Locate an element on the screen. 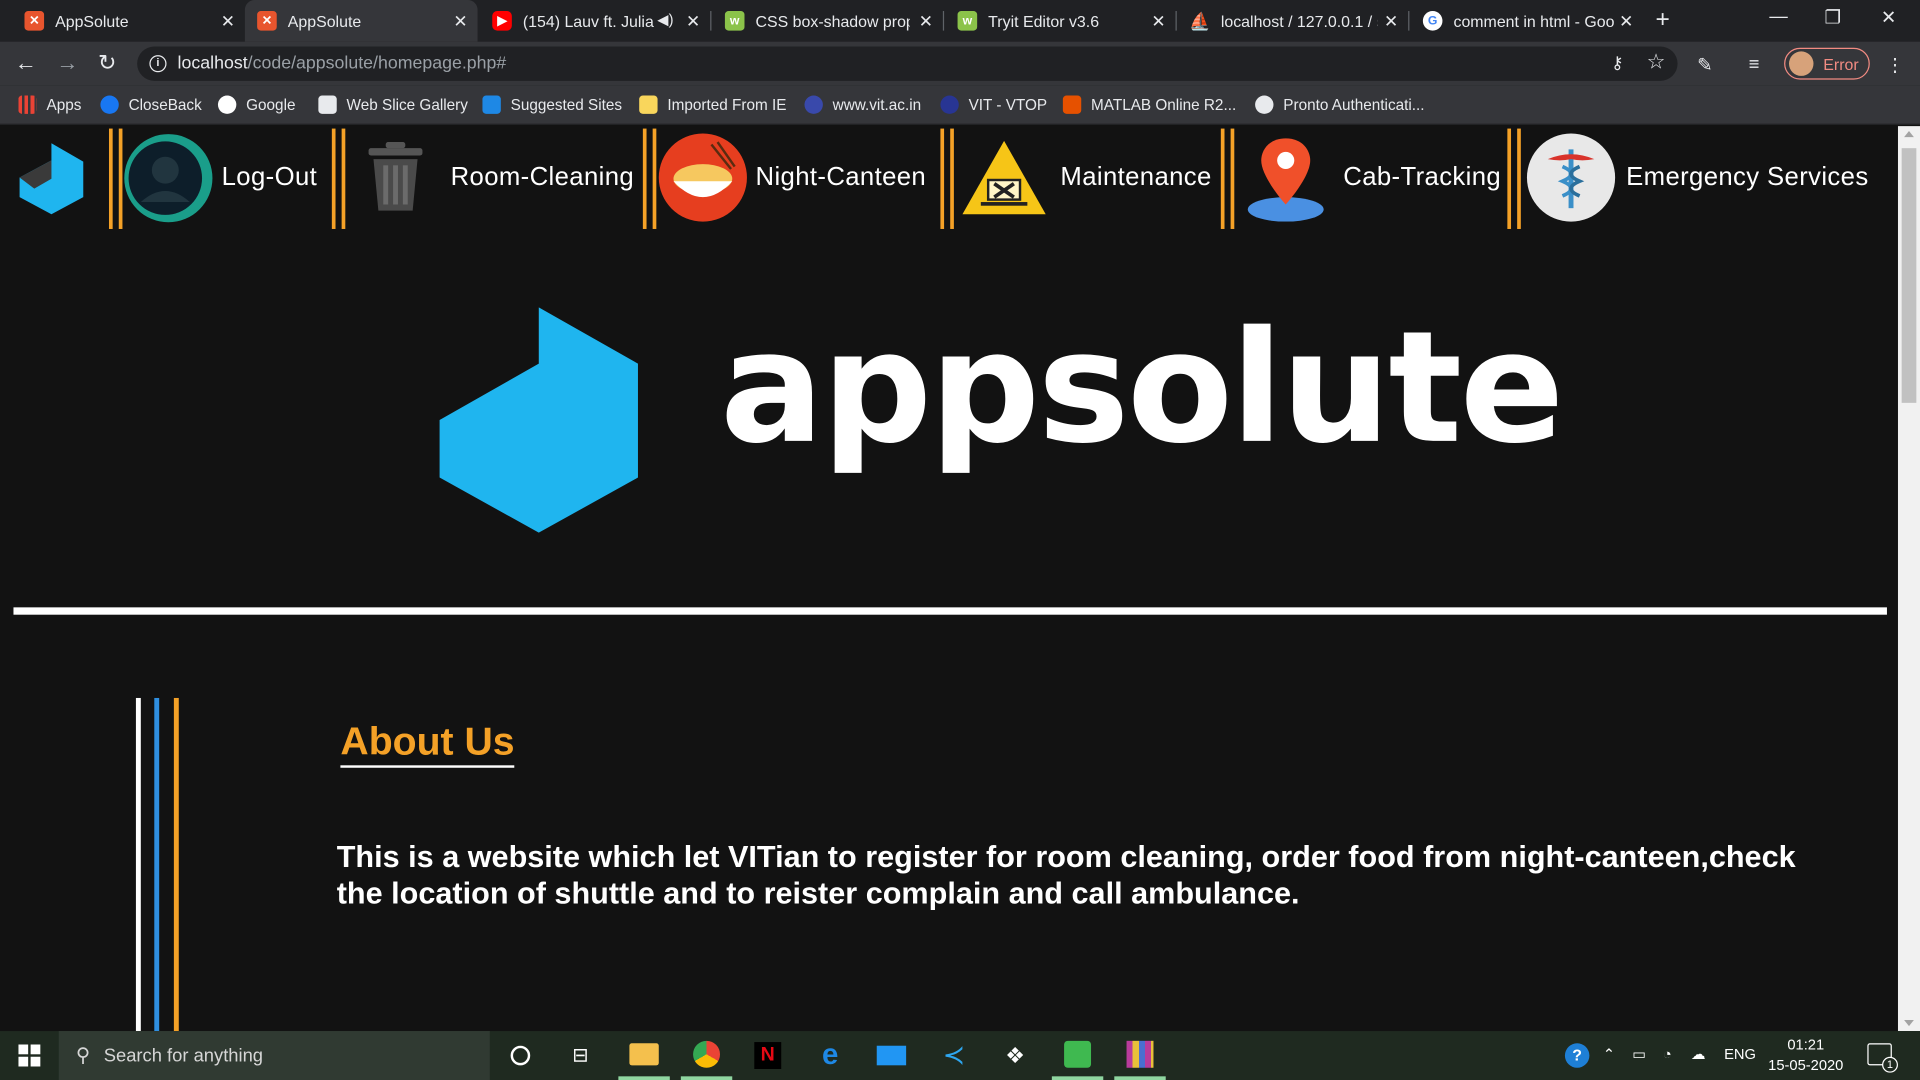 Image resolution: width=1920 pixels, height=1080 pixels. bookmark-star-icon: ☆ is located at coordinates (1656, 62).